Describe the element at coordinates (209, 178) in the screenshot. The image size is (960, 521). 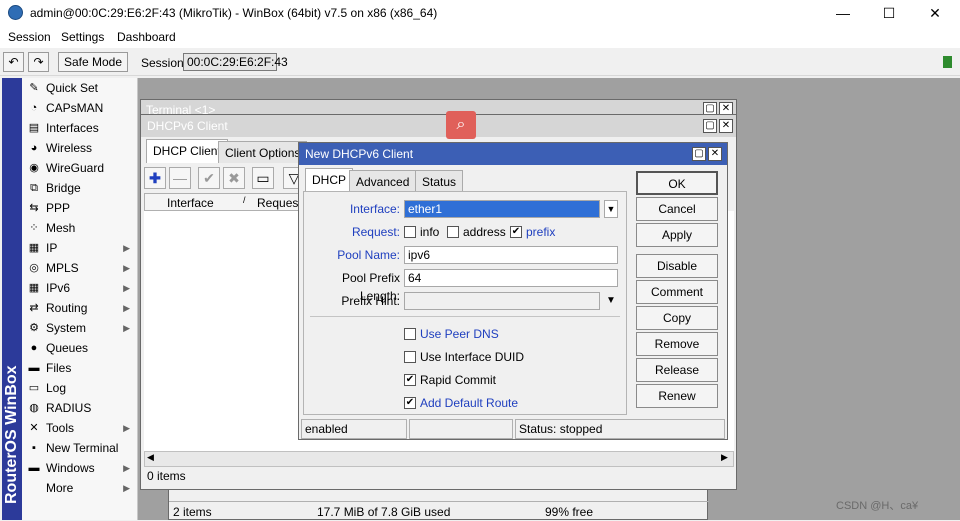
I see `enable-icon: ✔` at that location.